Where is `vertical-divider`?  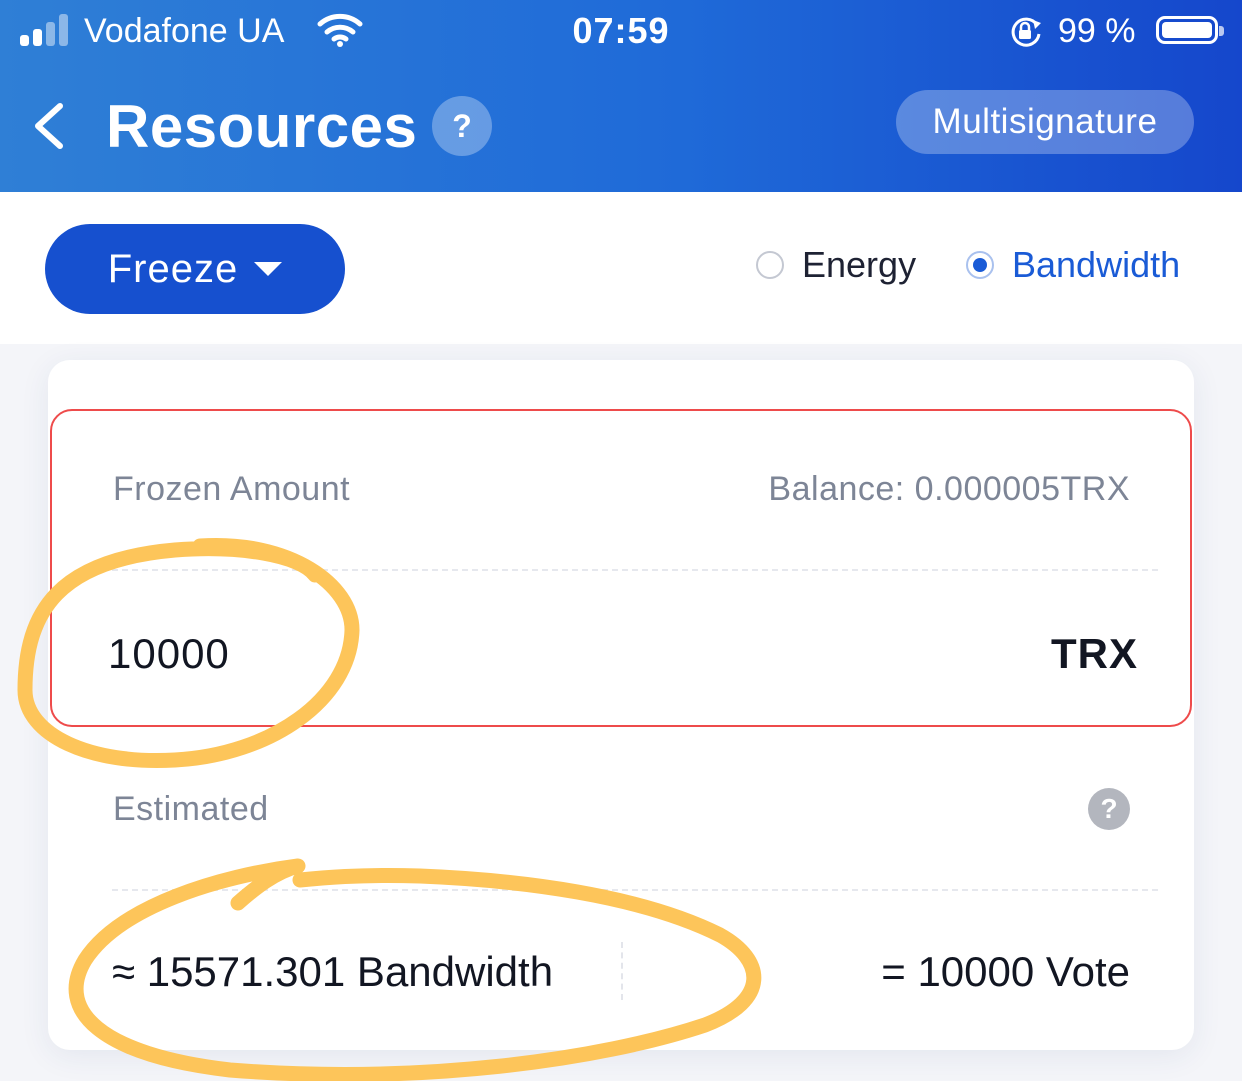
vertical-divider is located at coordinates (622, 971).